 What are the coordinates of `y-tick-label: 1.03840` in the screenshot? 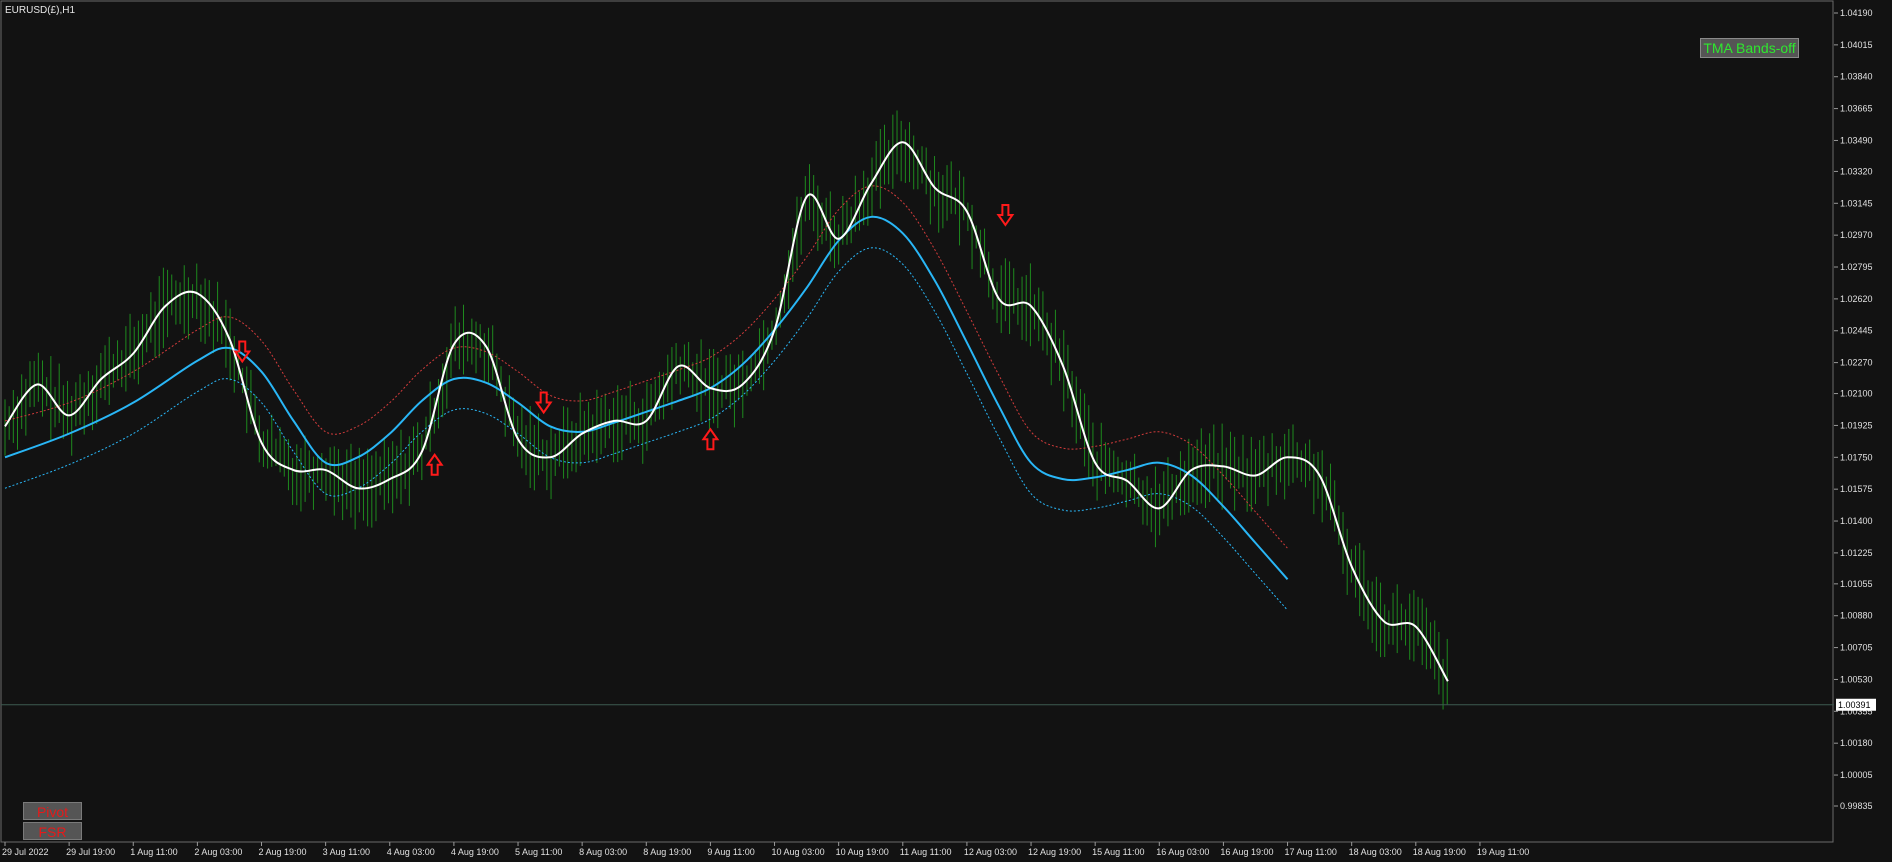 It's located at (1856, 77).